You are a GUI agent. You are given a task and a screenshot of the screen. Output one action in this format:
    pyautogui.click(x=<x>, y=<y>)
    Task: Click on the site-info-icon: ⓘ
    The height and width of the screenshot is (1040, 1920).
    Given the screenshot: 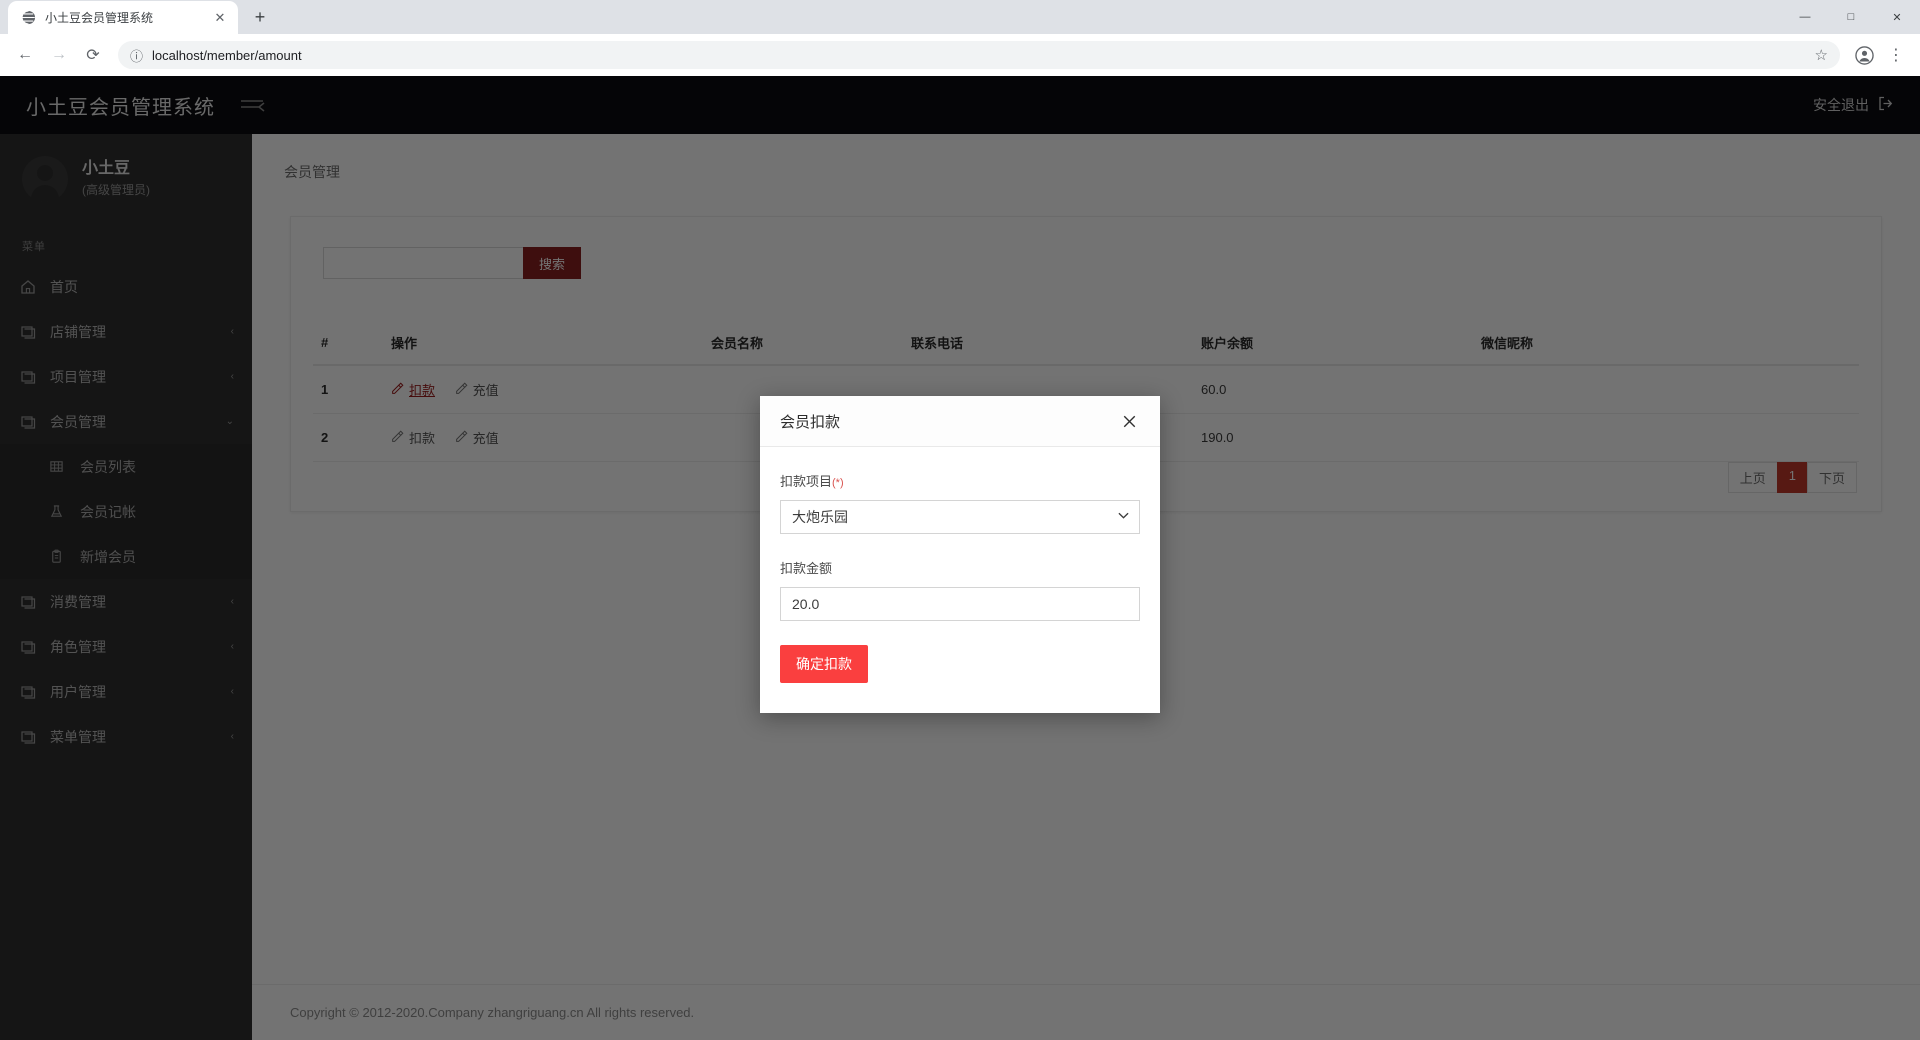 What is the action you would take?
    pyautogui.click(x=136, y=55)
    